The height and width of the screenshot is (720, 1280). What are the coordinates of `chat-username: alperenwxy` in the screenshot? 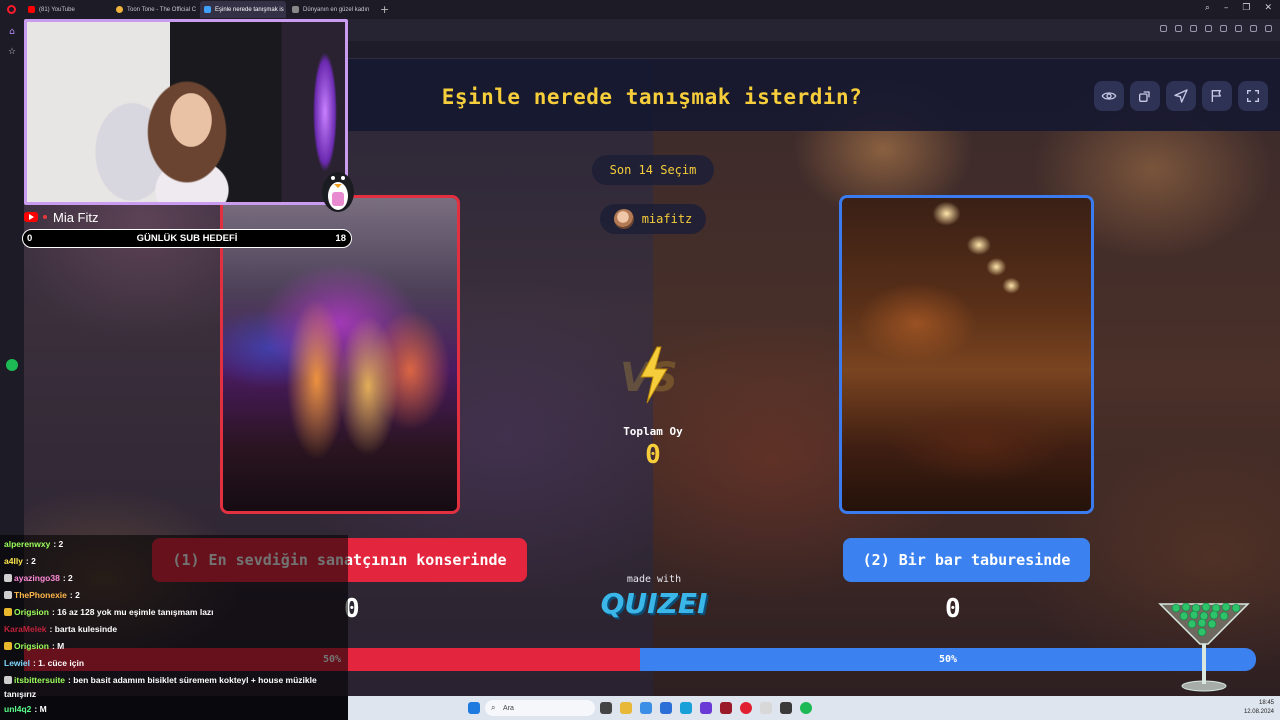 It's located at (27, 544).